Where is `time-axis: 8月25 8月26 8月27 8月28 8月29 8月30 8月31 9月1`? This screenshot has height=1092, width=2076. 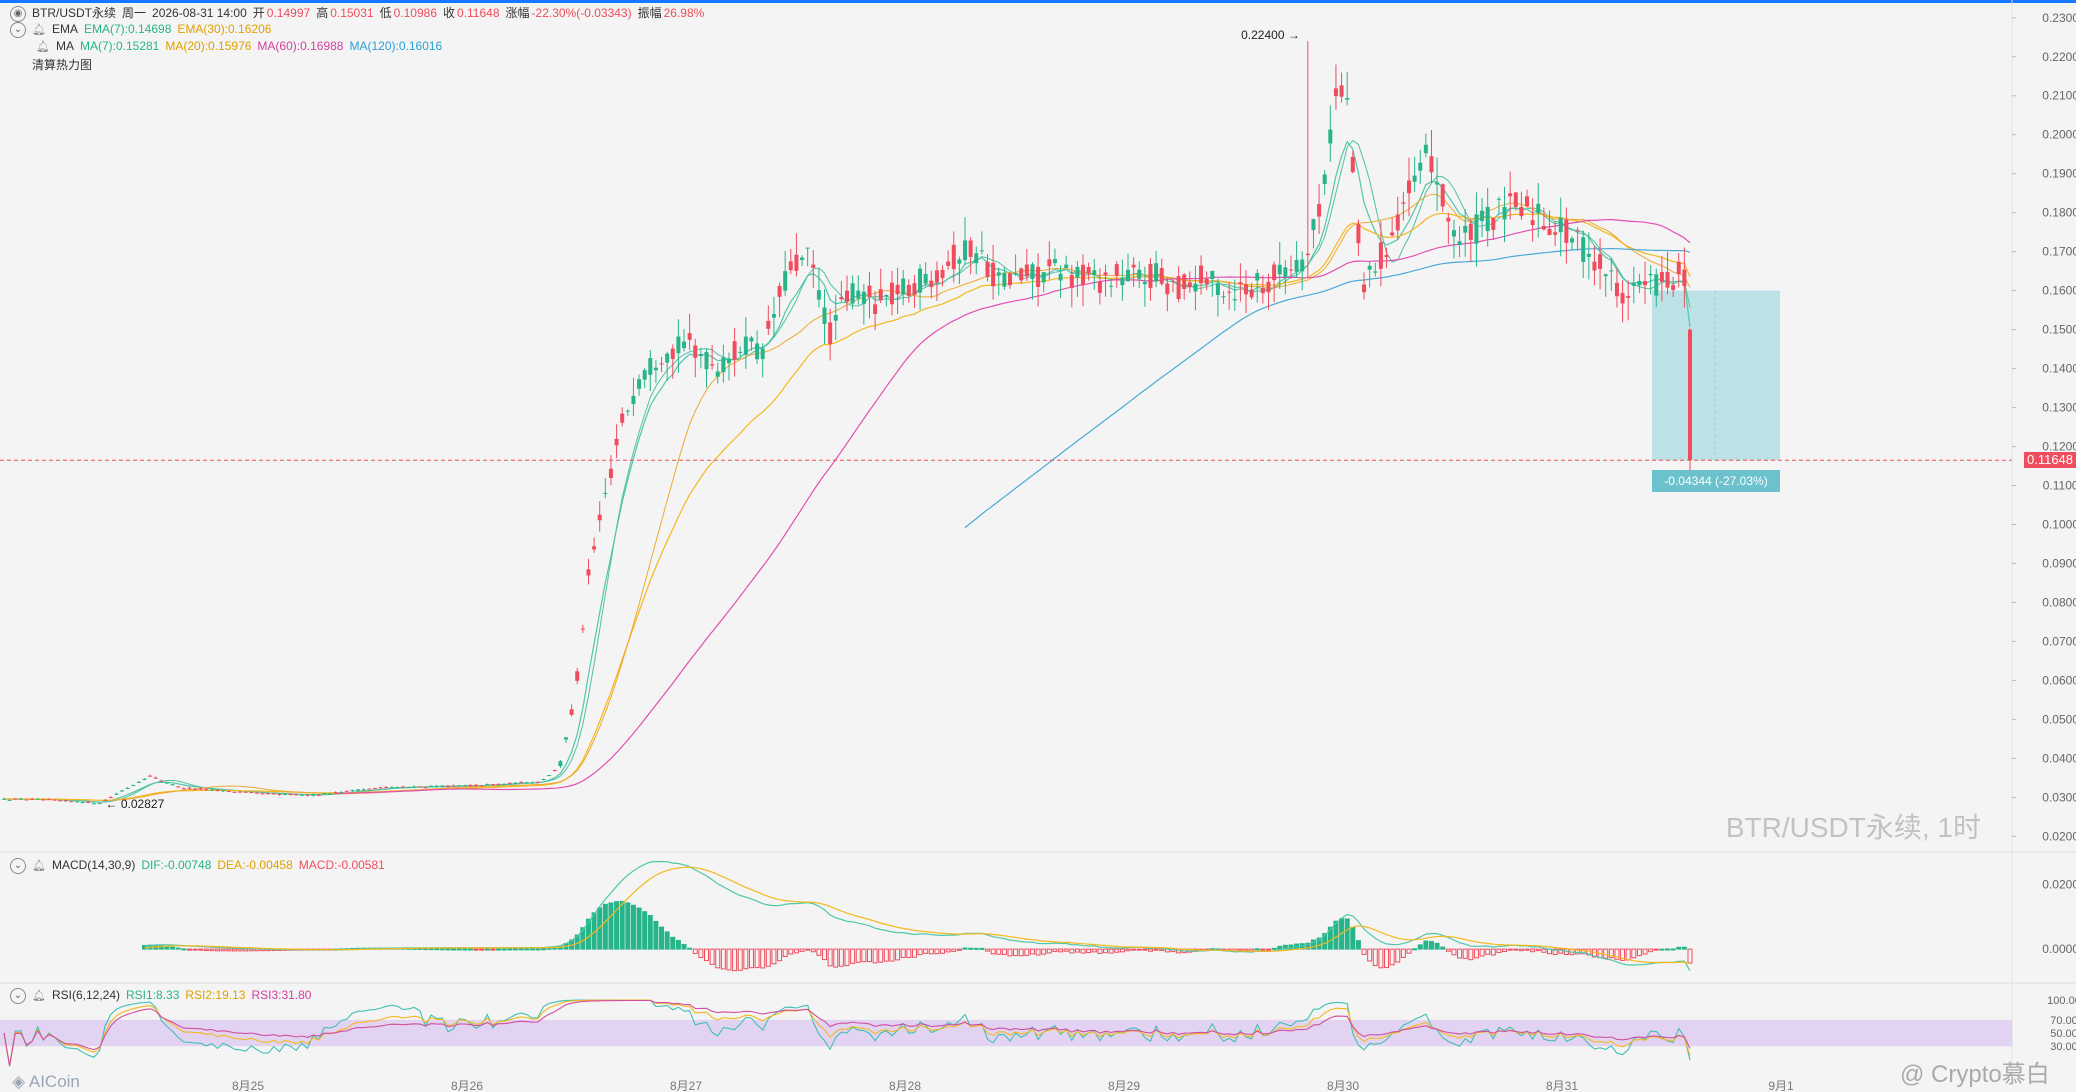 time-axis: 8月25 8月26 8月27 8月28 8月29 8月30 8月31 9月1 is located at coordinates (1013, 1085).